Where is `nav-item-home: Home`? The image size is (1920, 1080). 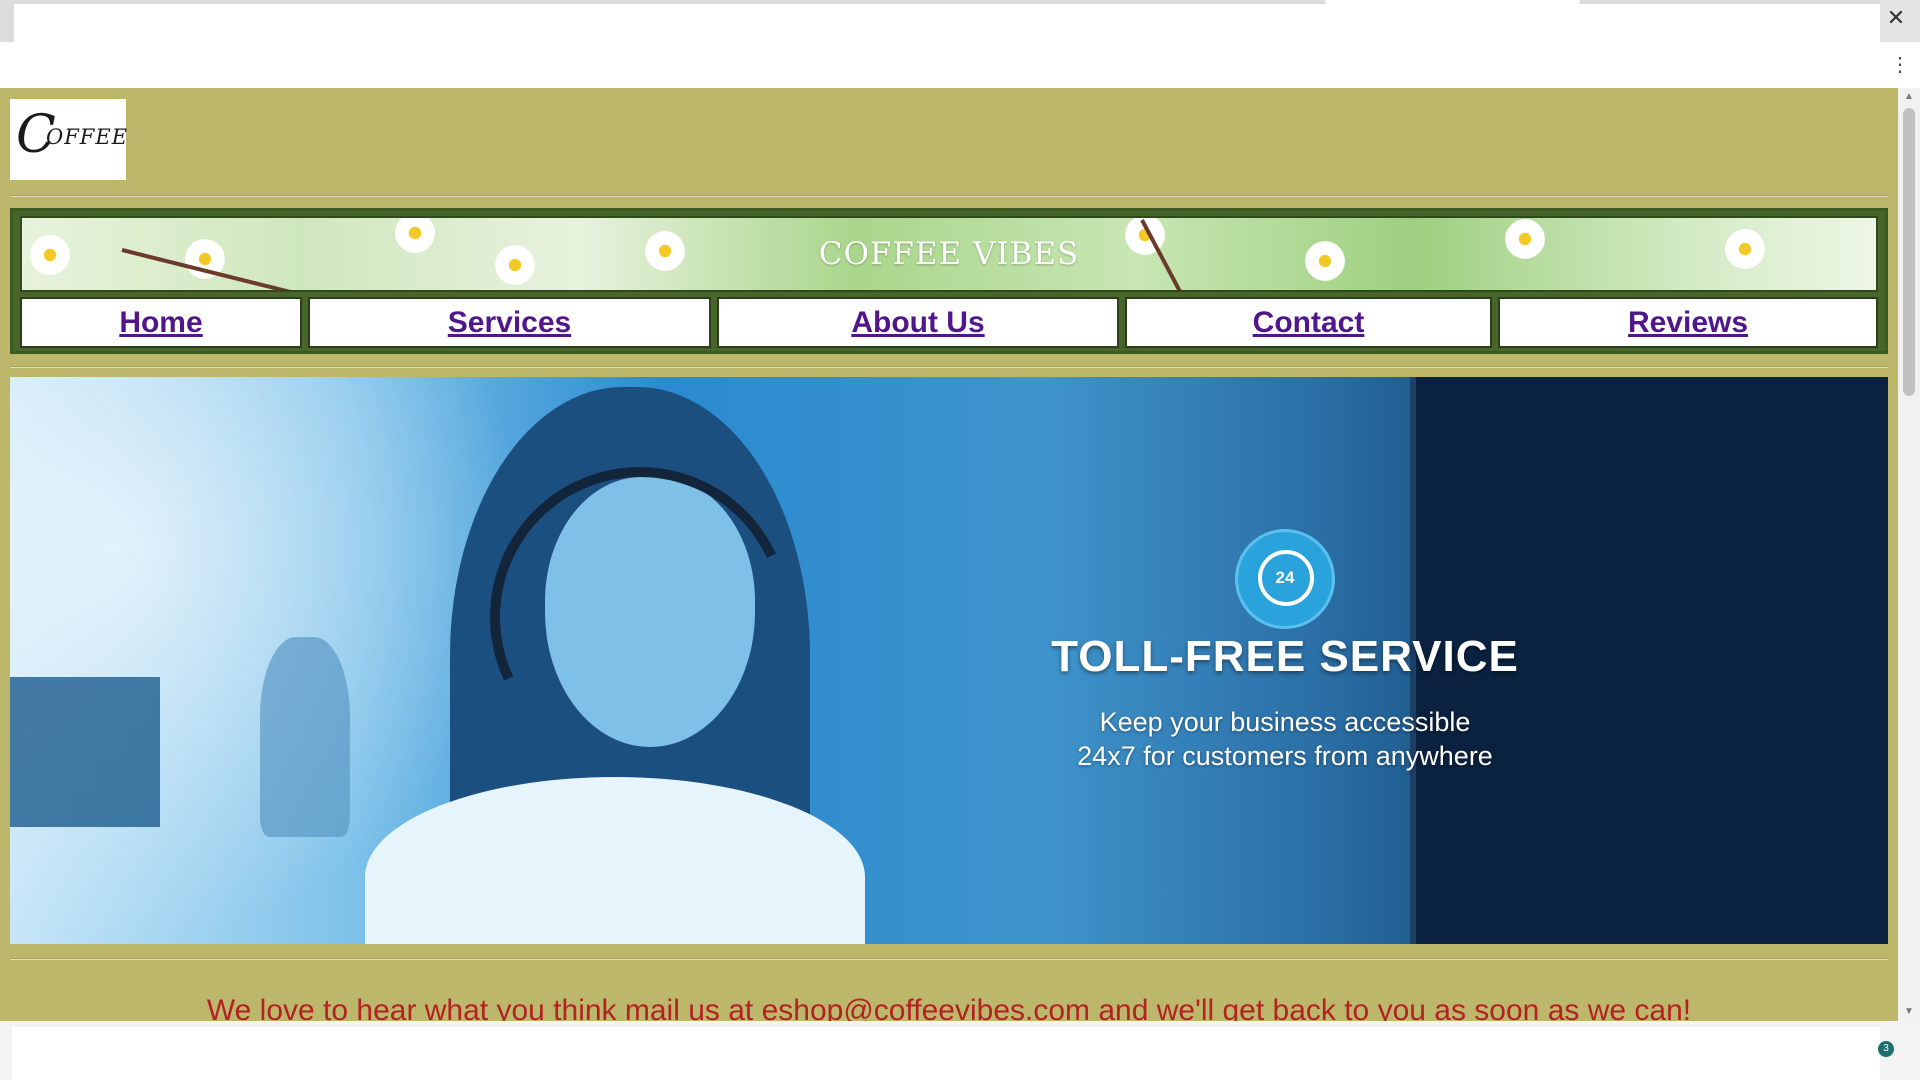
nav-item-home: Home is located at coordinates (161, 322).